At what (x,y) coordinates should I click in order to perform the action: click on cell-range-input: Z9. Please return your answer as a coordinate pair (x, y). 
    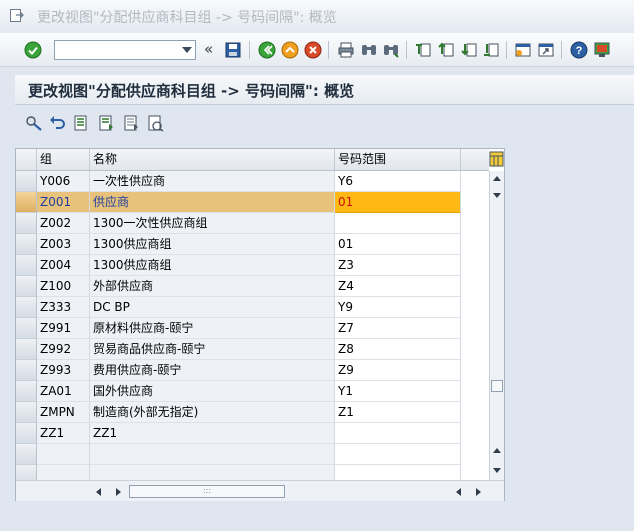
    Looking at the image, I should click on (398, 370).